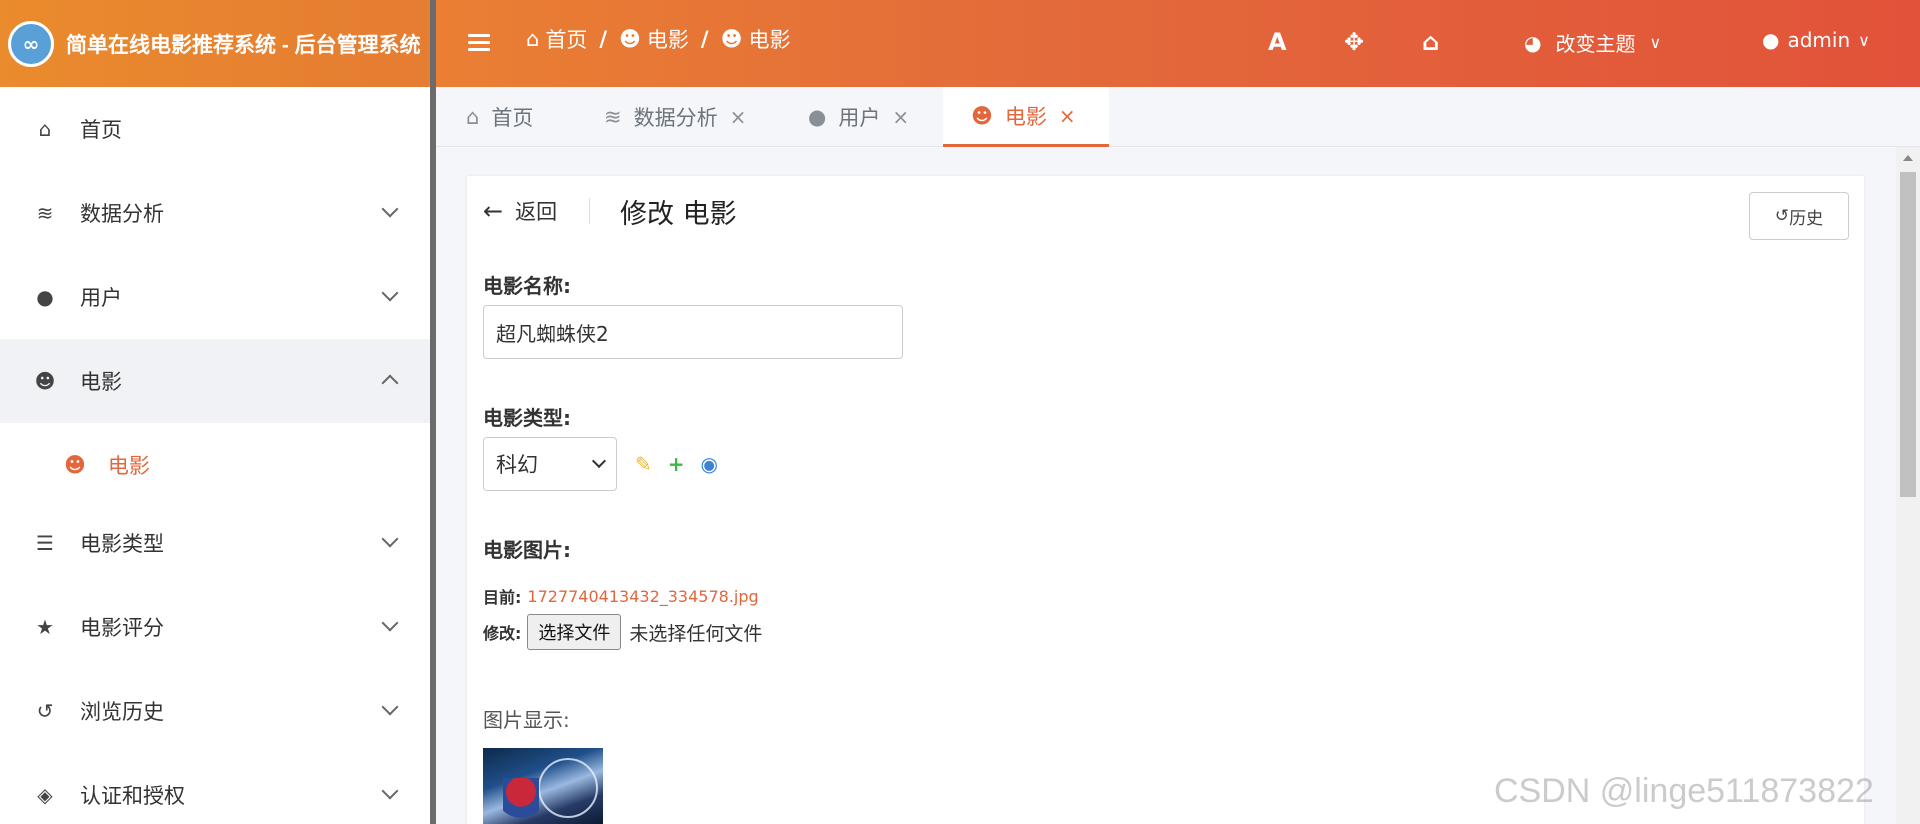 This screenshot has width=1920, height=824. What do you see at coordinates (493, 211) in the screenshot?
I see `arrow-left-icon: ←` at bounding box center [493, 211].